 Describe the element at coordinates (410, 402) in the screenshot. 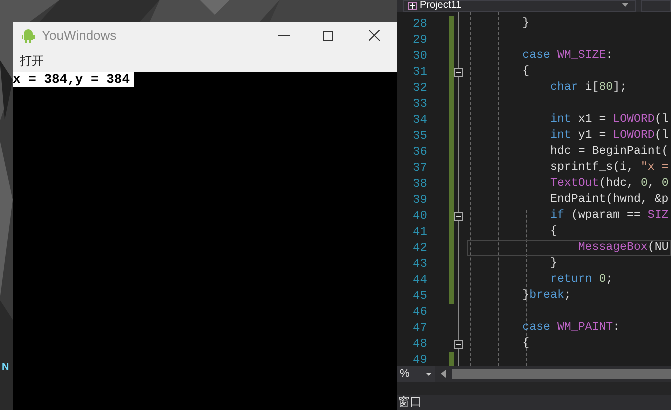

I see `panel-tab: 窗口` at that location.